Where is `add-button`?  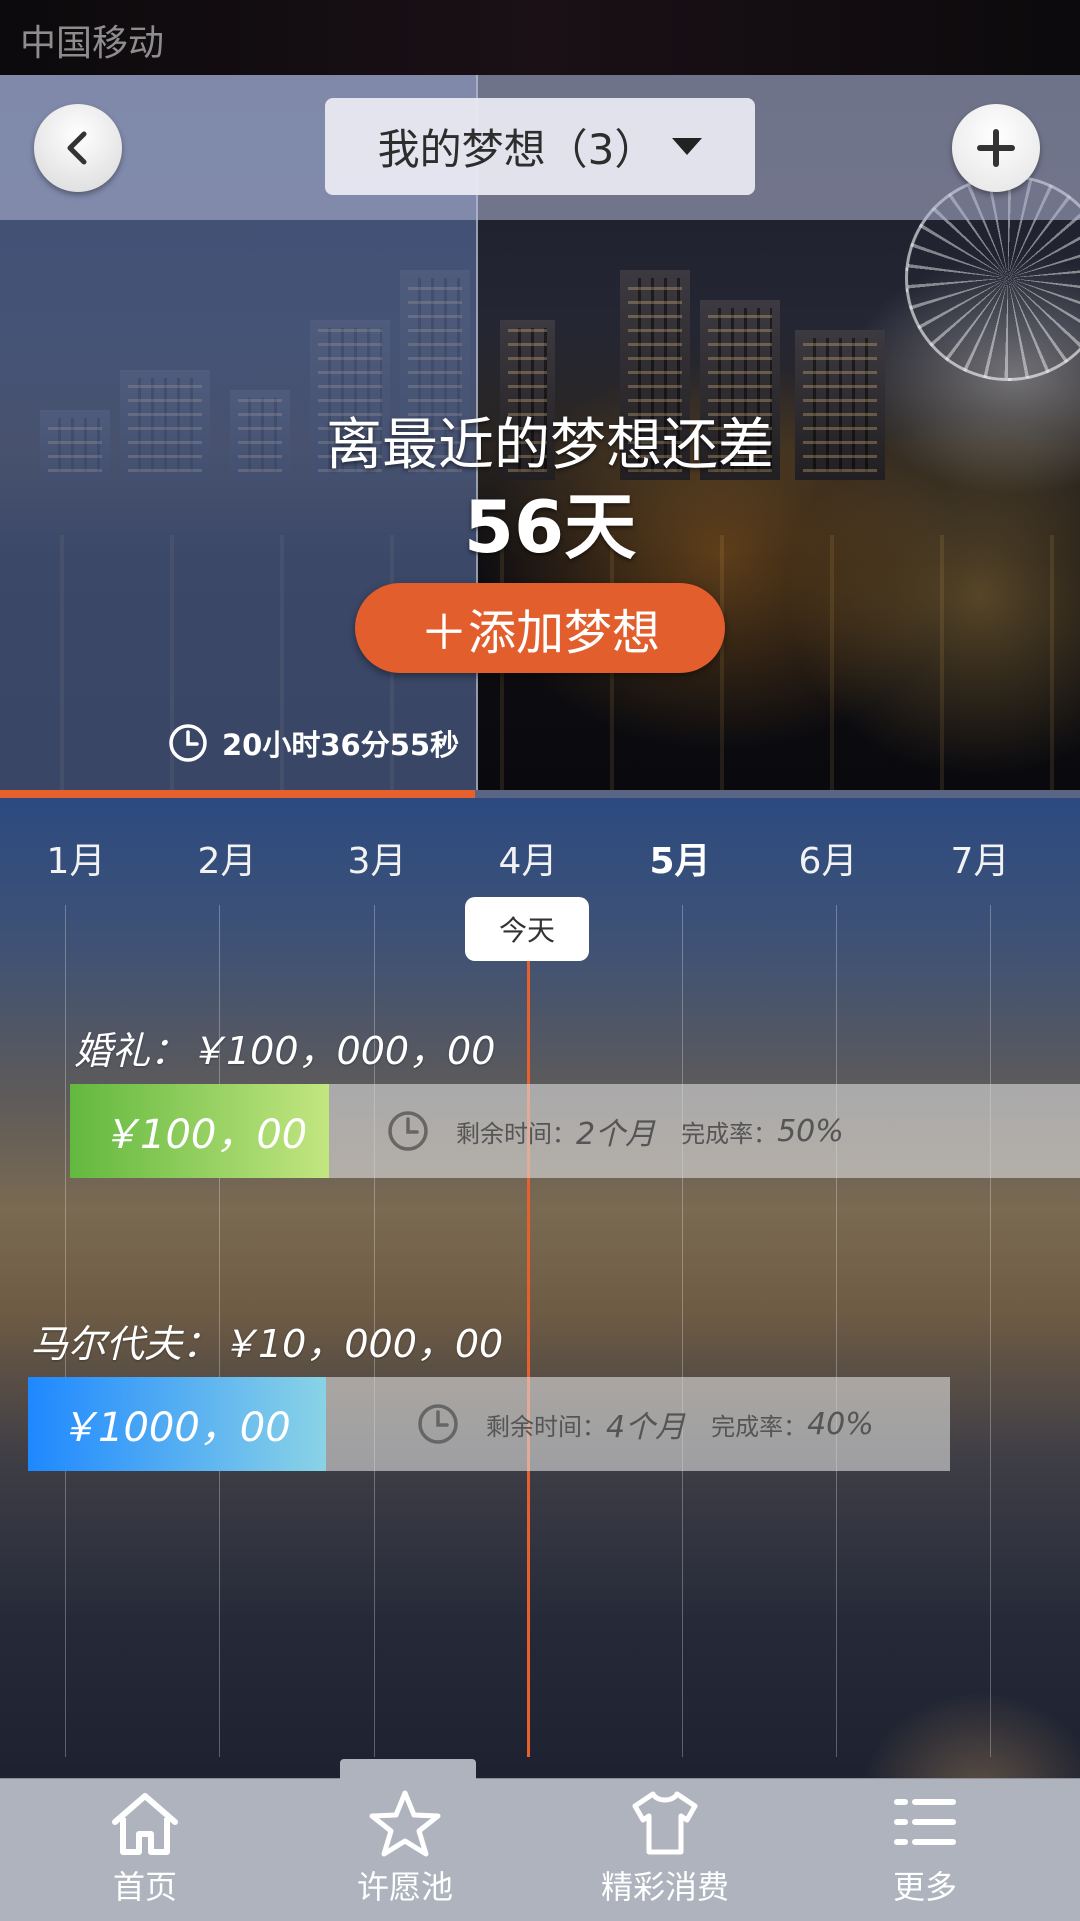 add-button is located at coordinates (996, 148).